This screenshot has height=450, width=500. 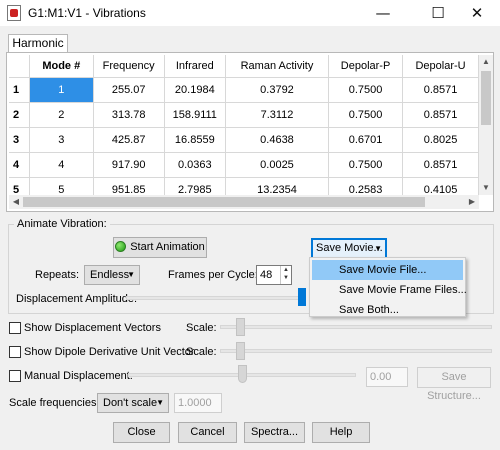 I want to click on scale-frequencies-value: Don't scale, so click(x=130, y=403).